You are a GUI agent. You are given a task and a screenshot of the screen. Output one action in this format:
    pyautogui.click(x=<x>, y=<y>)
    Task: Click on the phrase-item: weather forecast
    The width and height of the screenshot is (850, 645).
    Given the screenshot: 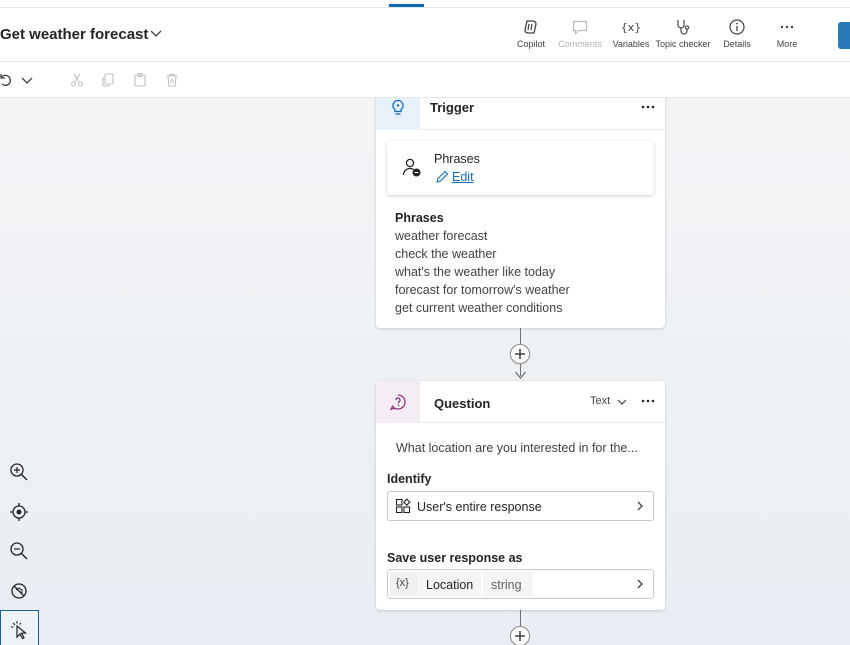 What is the action you would take?
    pyautogui.click(x=441, y=236)
    